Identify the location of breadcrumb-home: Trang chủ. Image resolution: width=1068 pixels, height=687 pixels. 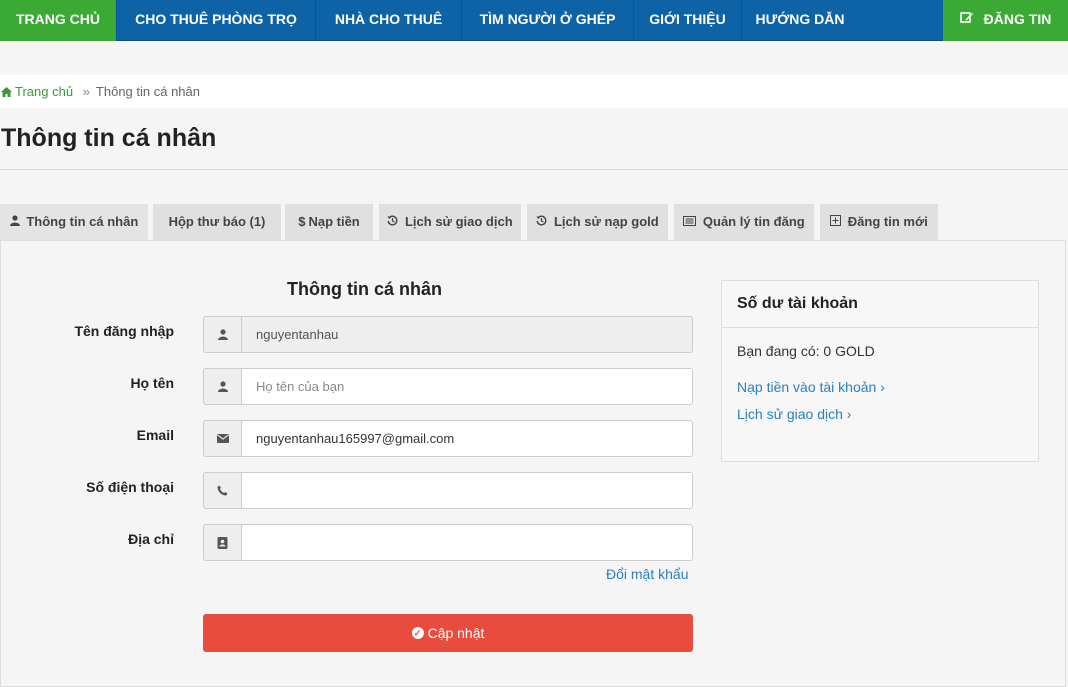
(39, 91).